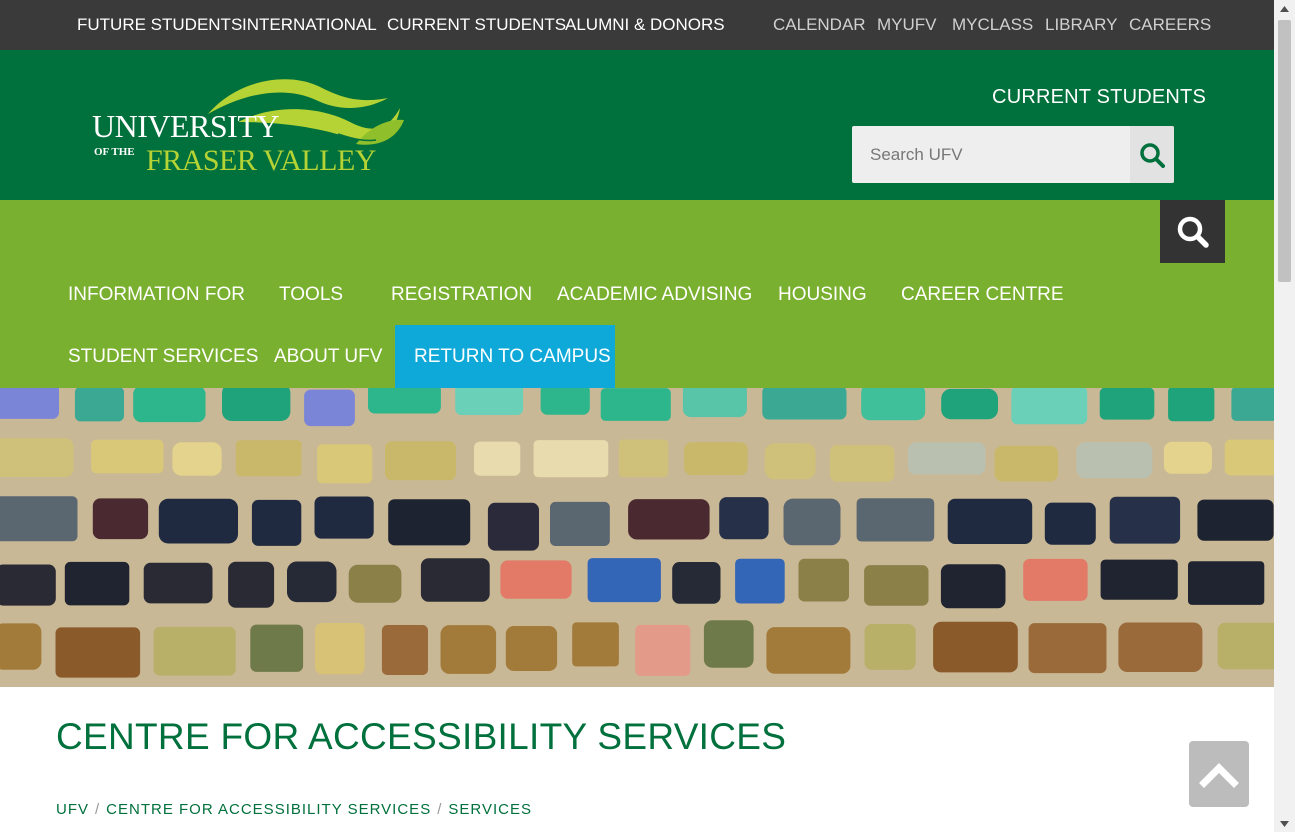  I want to click on back-to-top-button, so click(1219, 774).